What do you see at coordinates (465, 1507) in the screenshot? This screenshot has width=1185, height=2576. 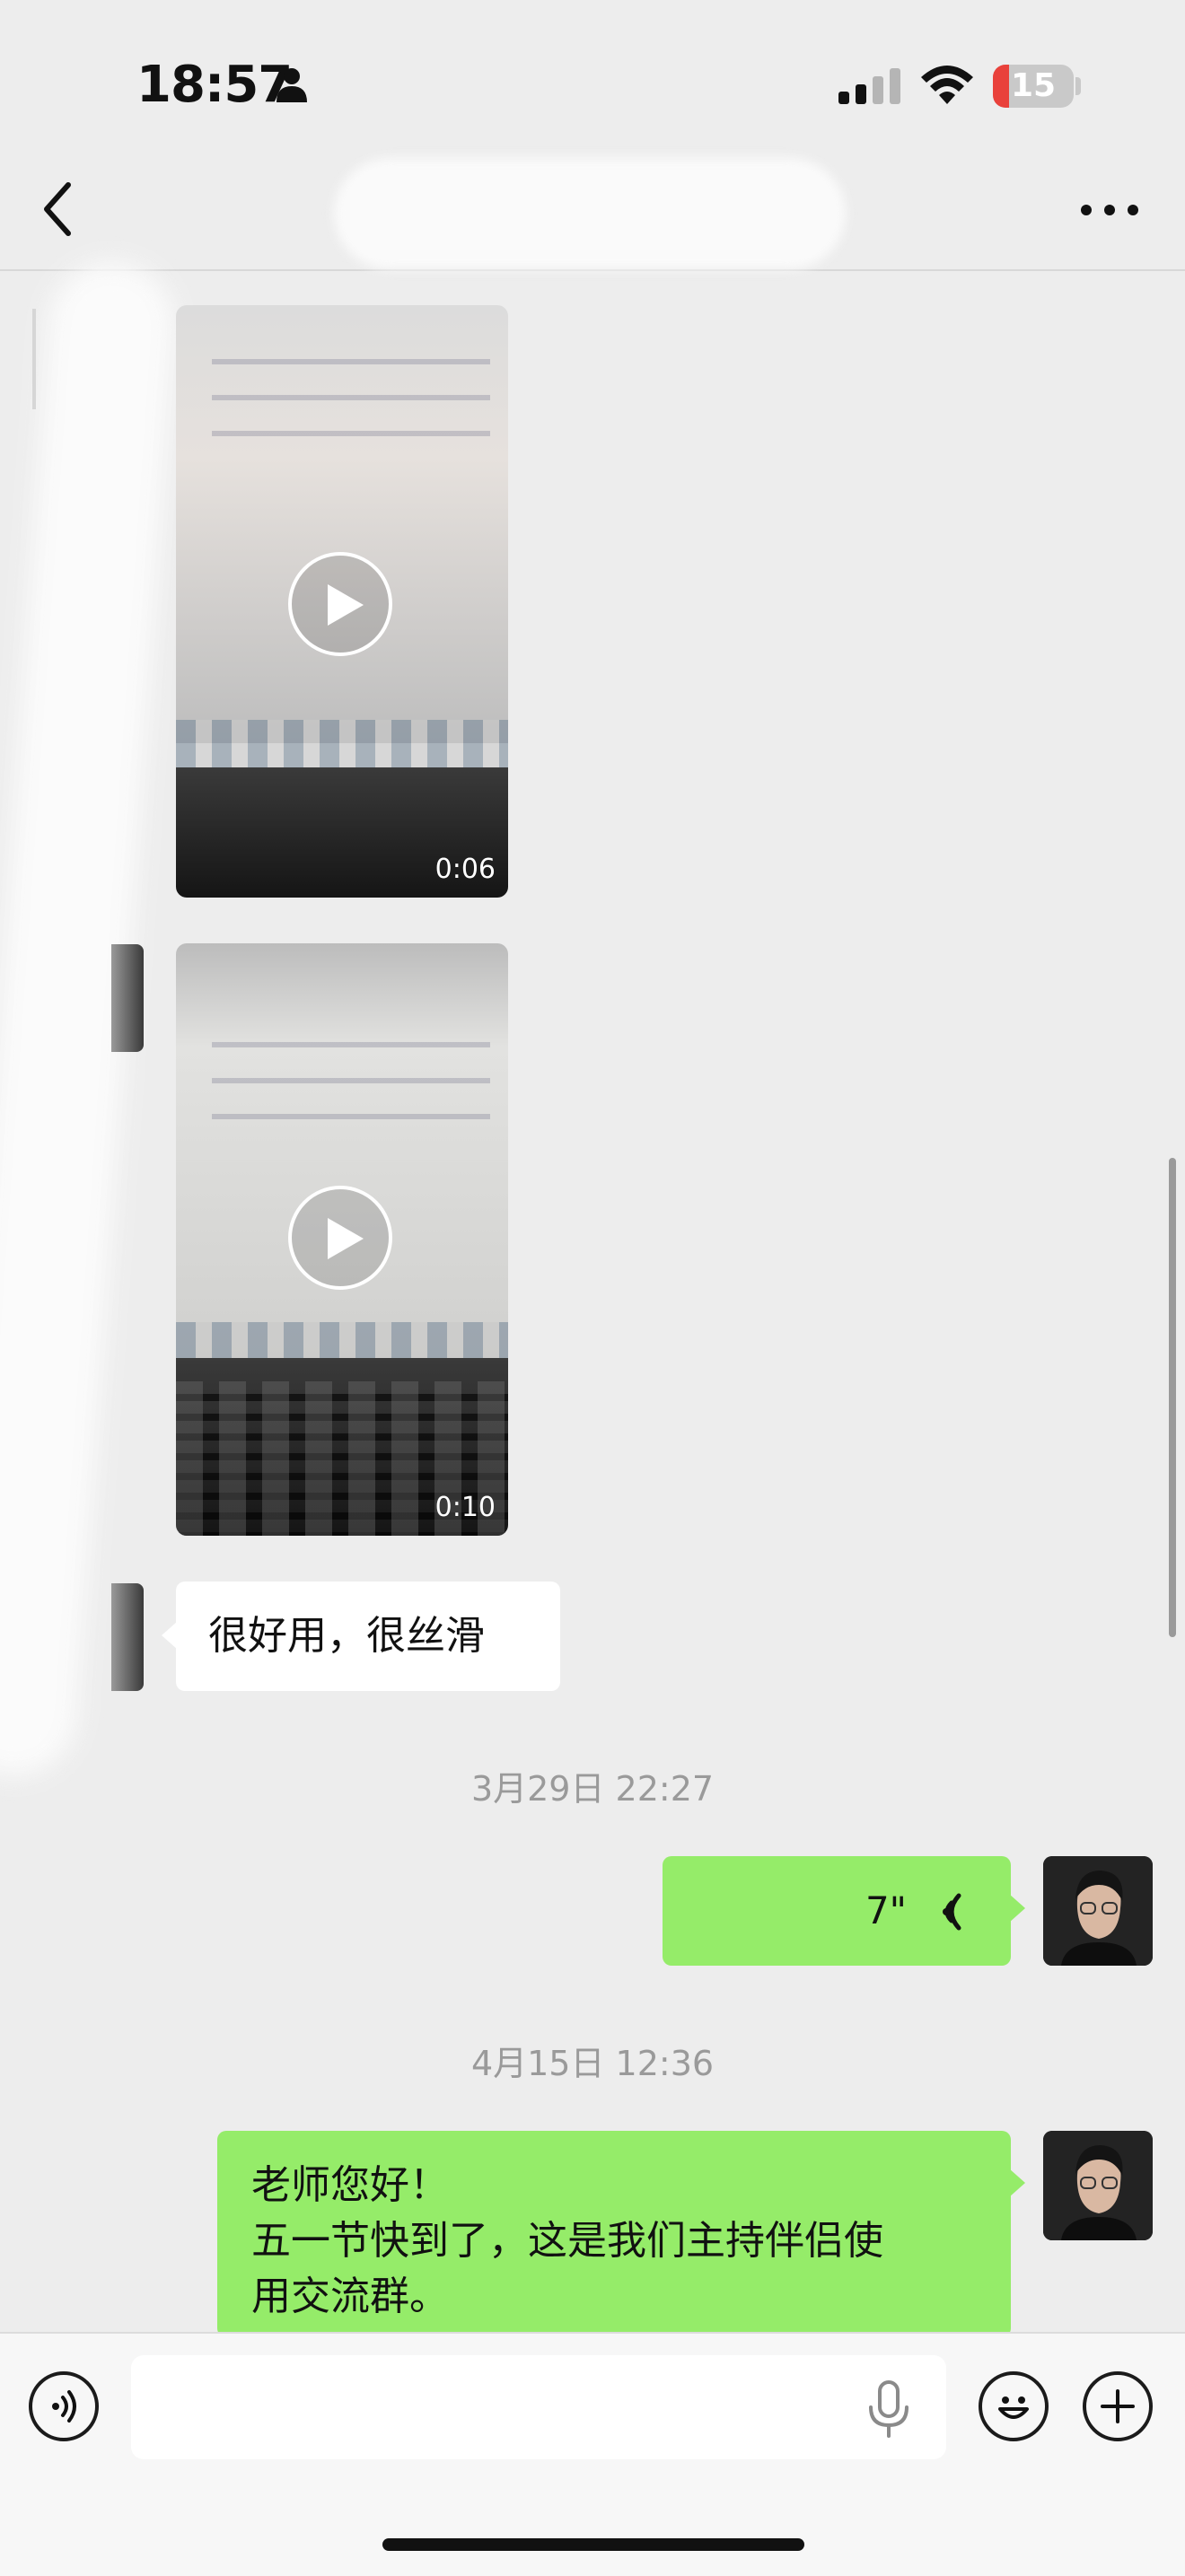 I see `video-duration: 0:10` at bounding box center [465, 1507].